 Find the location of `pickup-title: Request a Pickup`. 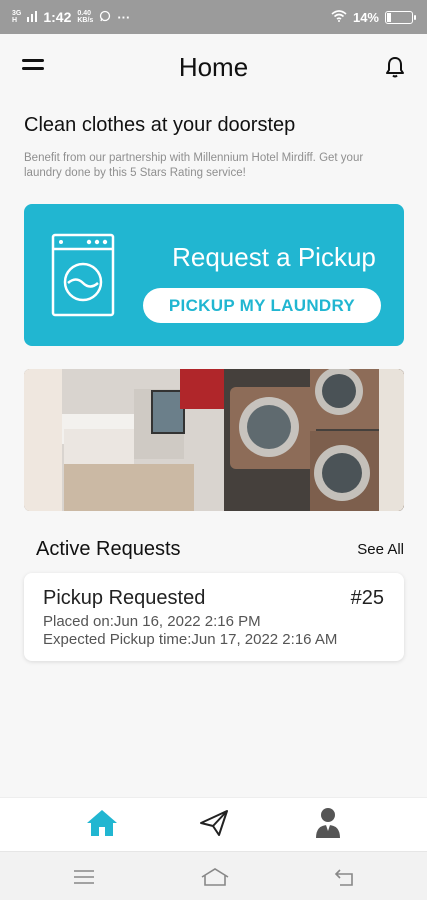

pickup-title: Request a Pickup is located at coordinates (274, 257).